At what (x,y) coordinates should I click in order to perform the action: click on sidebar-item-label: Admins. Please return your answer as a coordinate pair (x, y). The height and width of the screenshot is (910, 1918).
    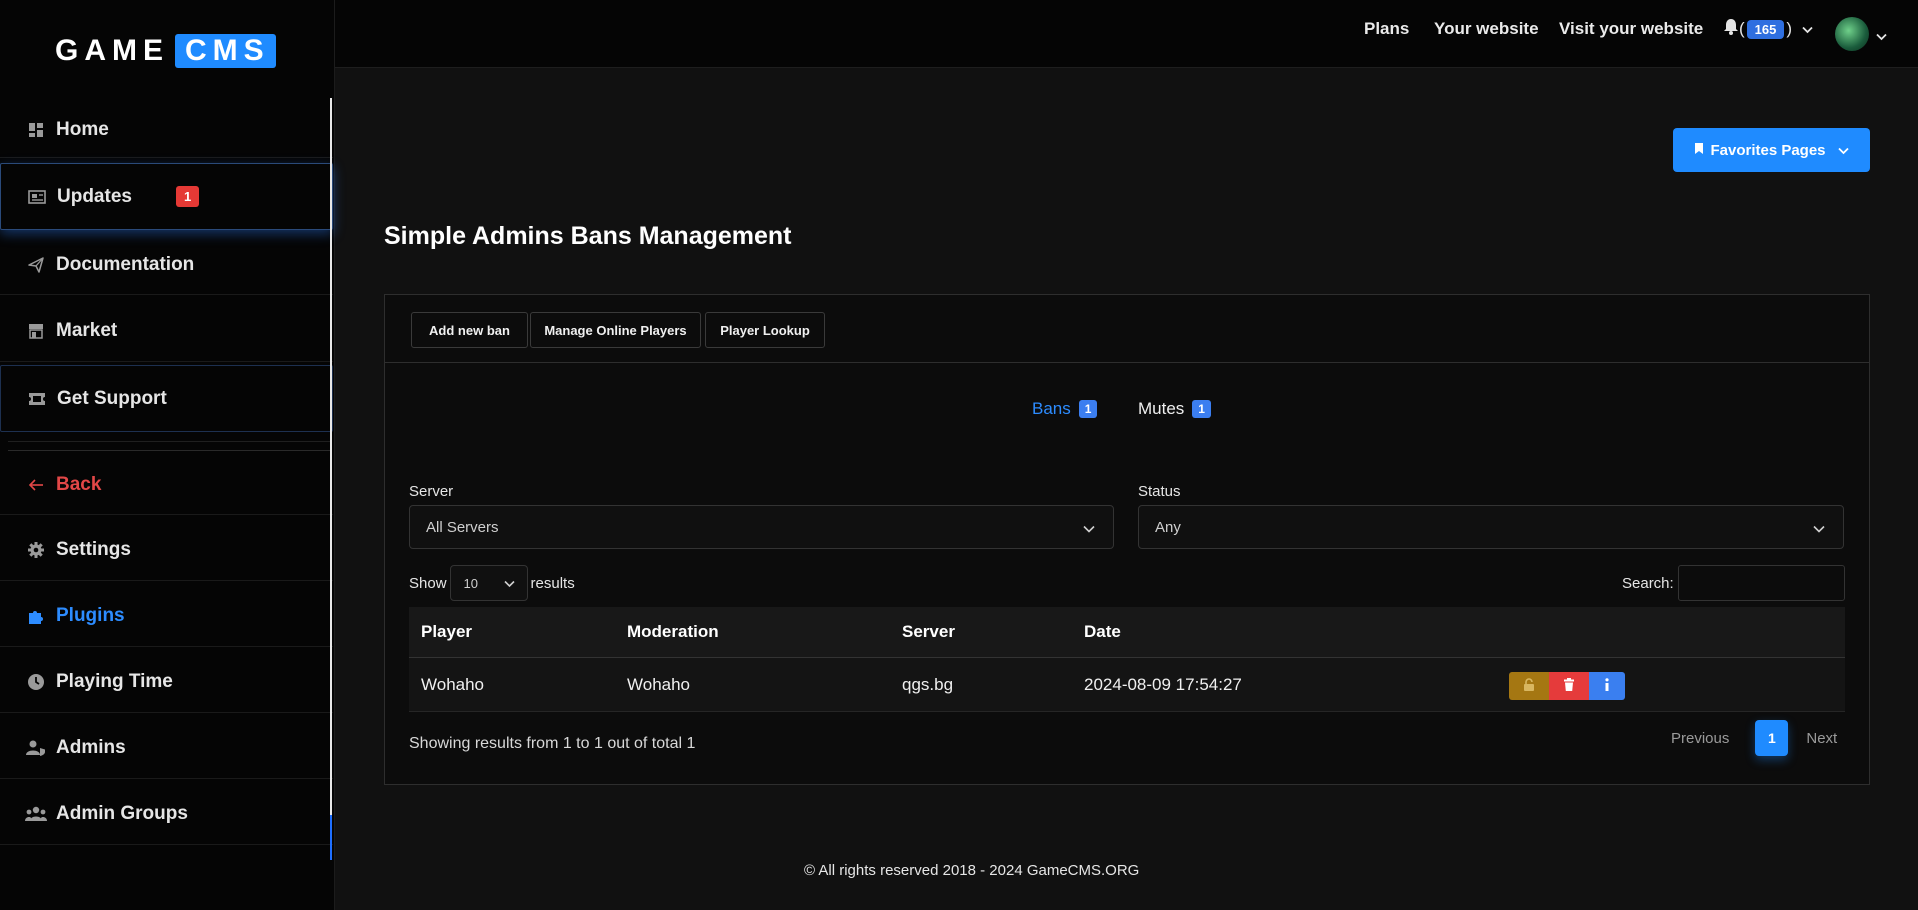
    Looking at the image, I should click on (91, 747).